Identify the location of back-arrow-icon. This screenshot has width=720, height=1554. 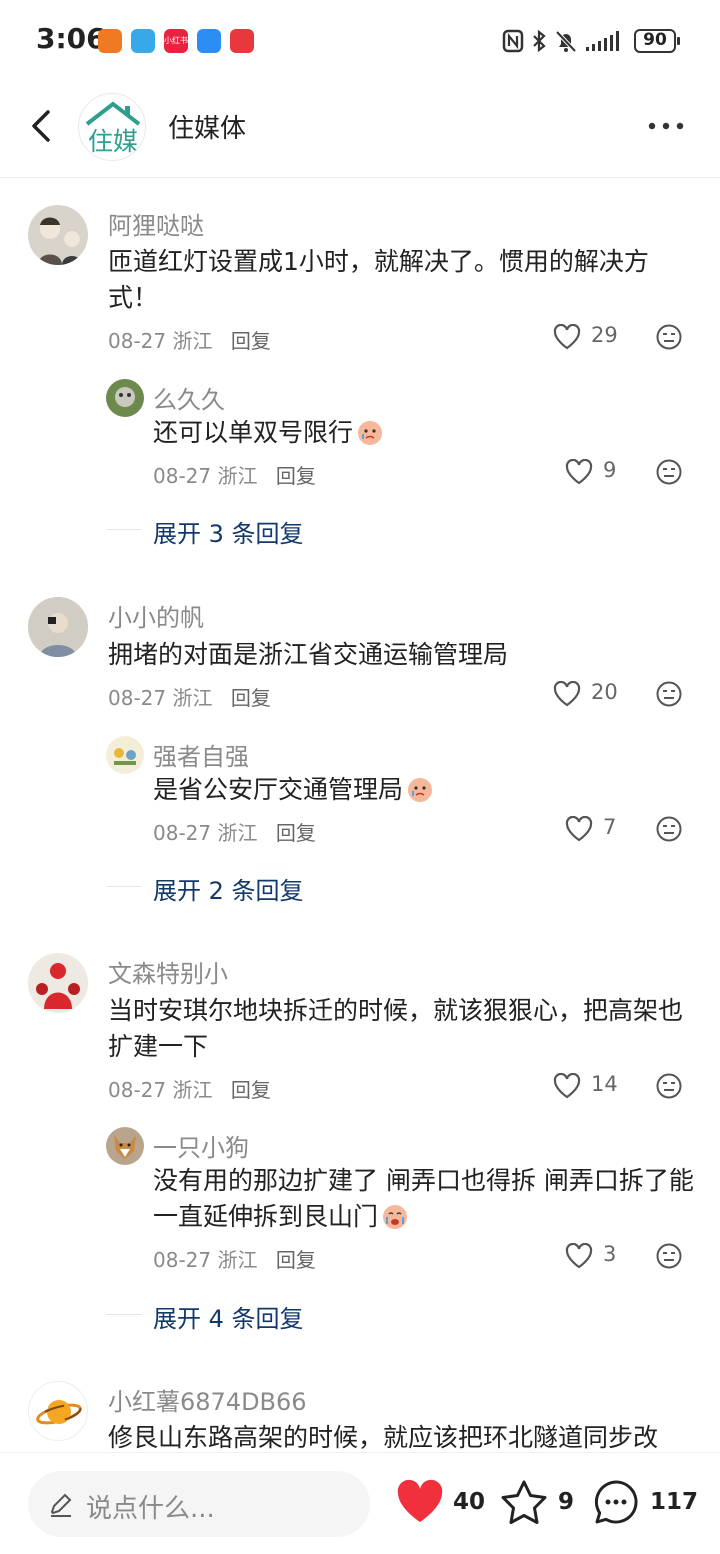
(44, 126).